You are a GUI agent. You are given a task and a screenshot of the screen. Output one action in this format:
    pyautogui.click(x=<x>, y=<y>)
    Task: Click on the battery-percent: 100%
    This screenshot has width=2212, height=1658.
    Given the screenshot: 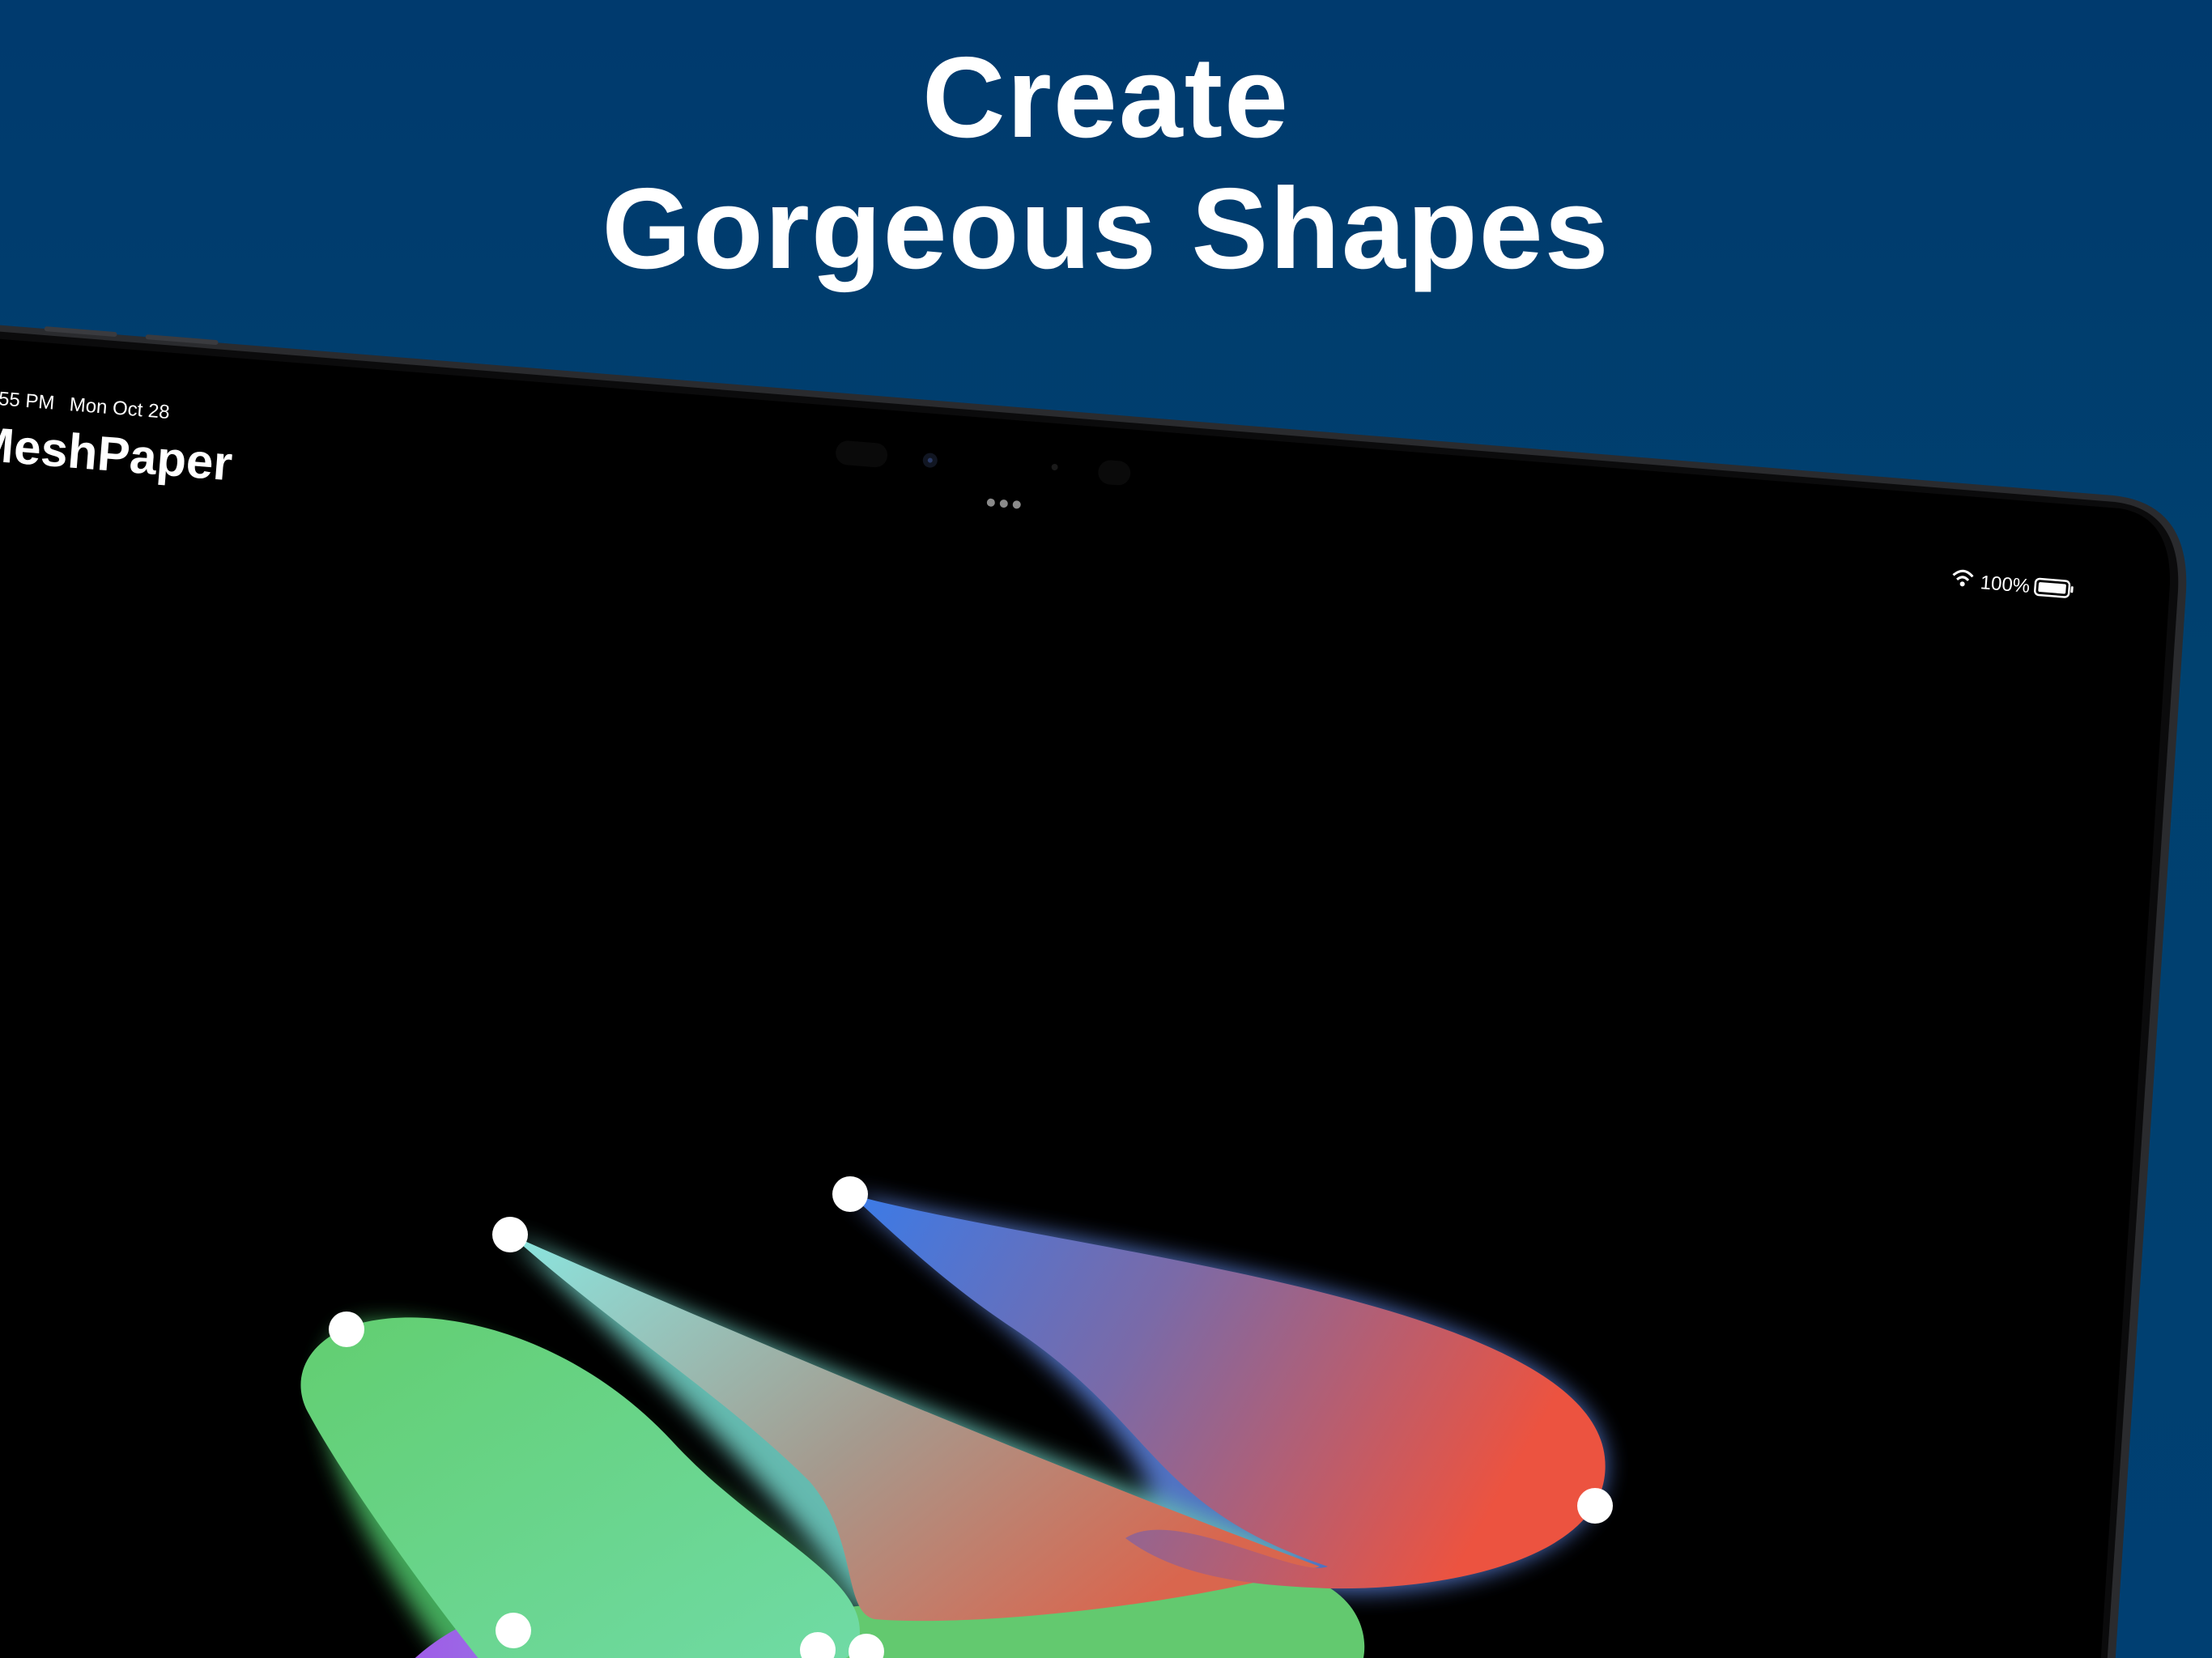 What is the action you would take?
    pyautogui.click(x=2006, y=584)
    